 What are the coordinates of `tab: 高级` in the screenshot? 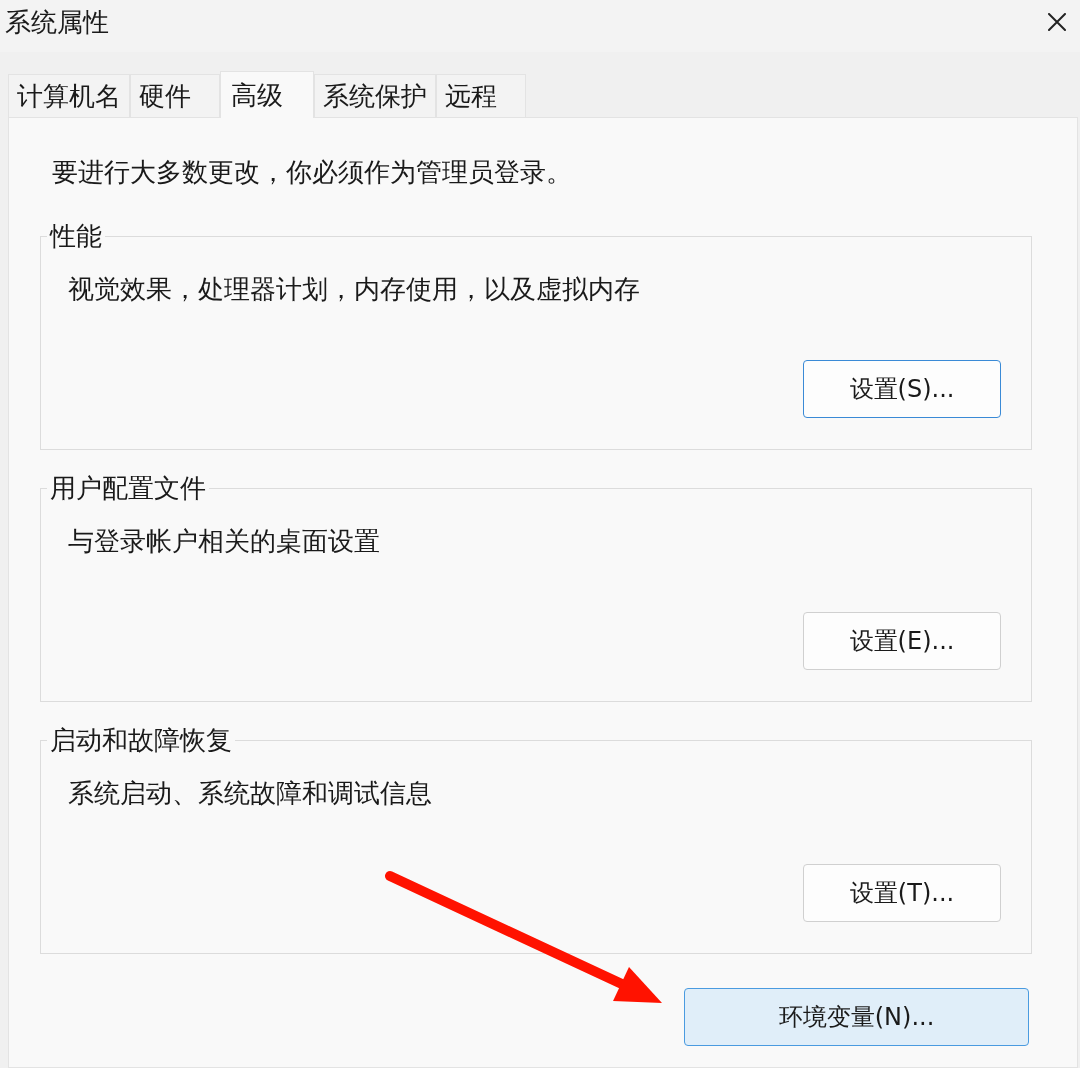 It's located at (267, 94).